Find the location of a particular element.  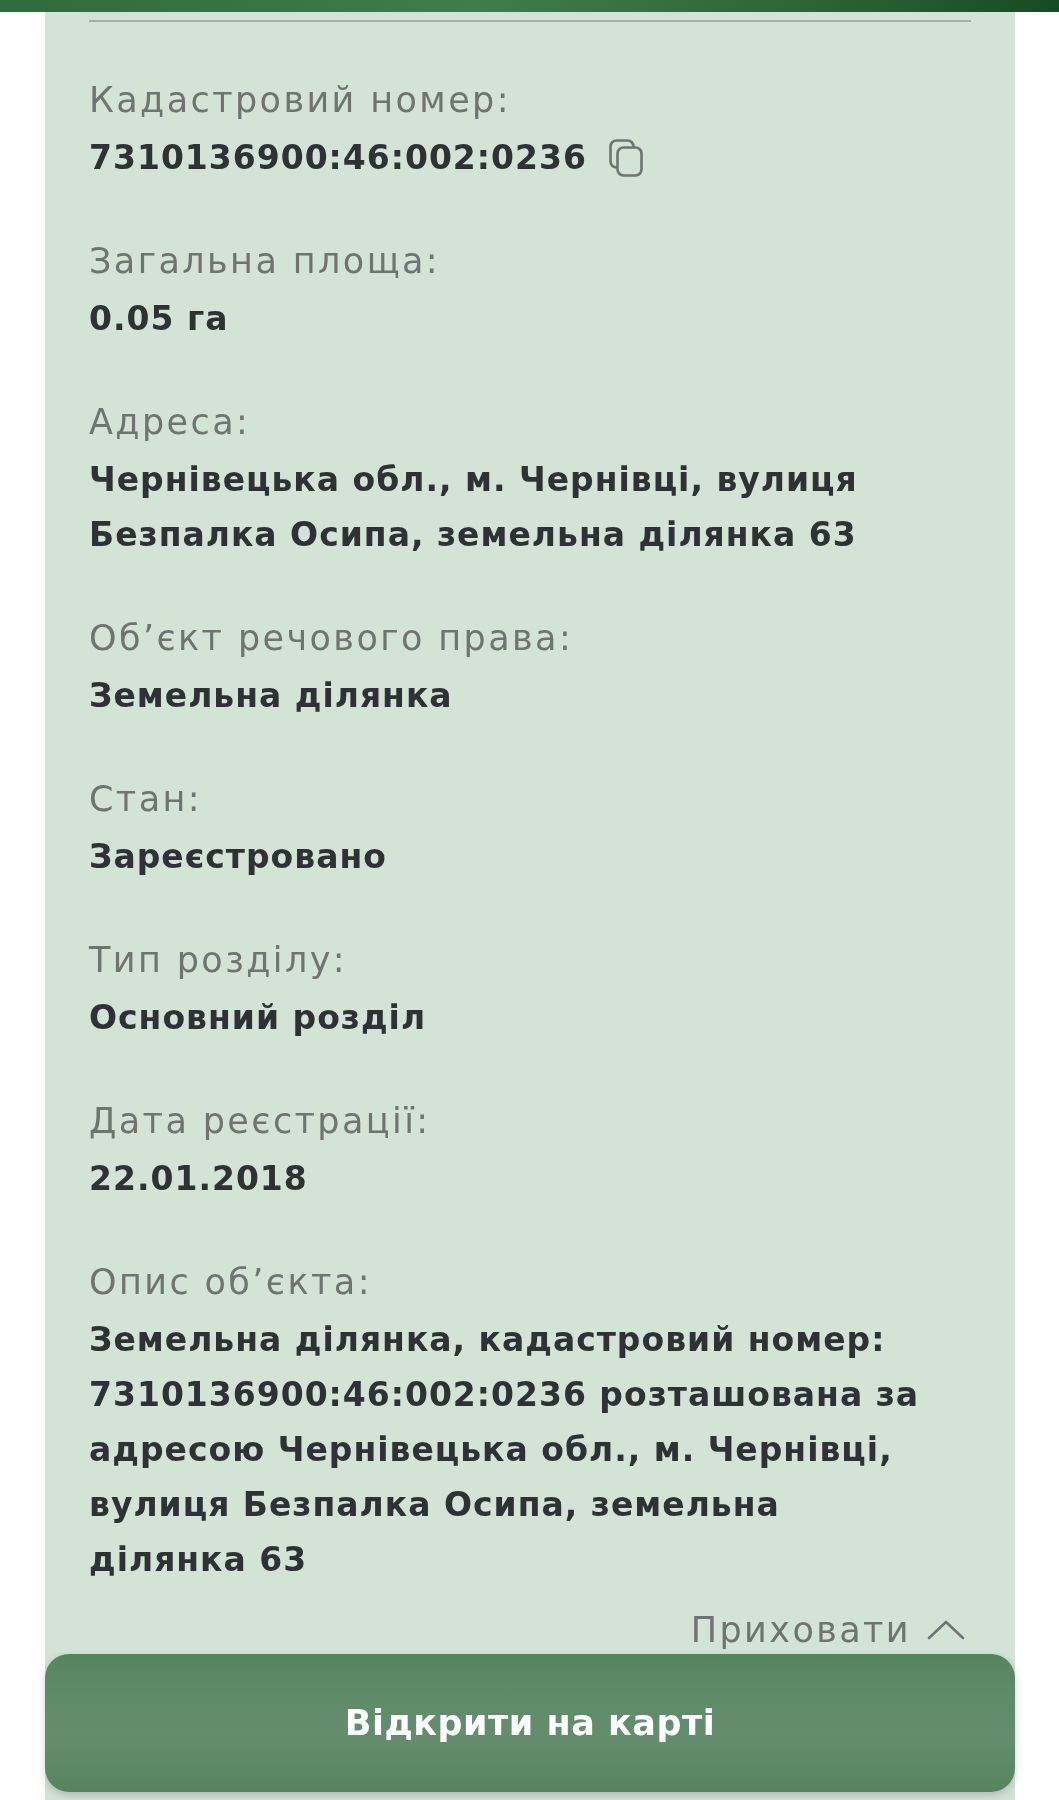

field-value: Зареєстровано is located at coordinates (238, 857).